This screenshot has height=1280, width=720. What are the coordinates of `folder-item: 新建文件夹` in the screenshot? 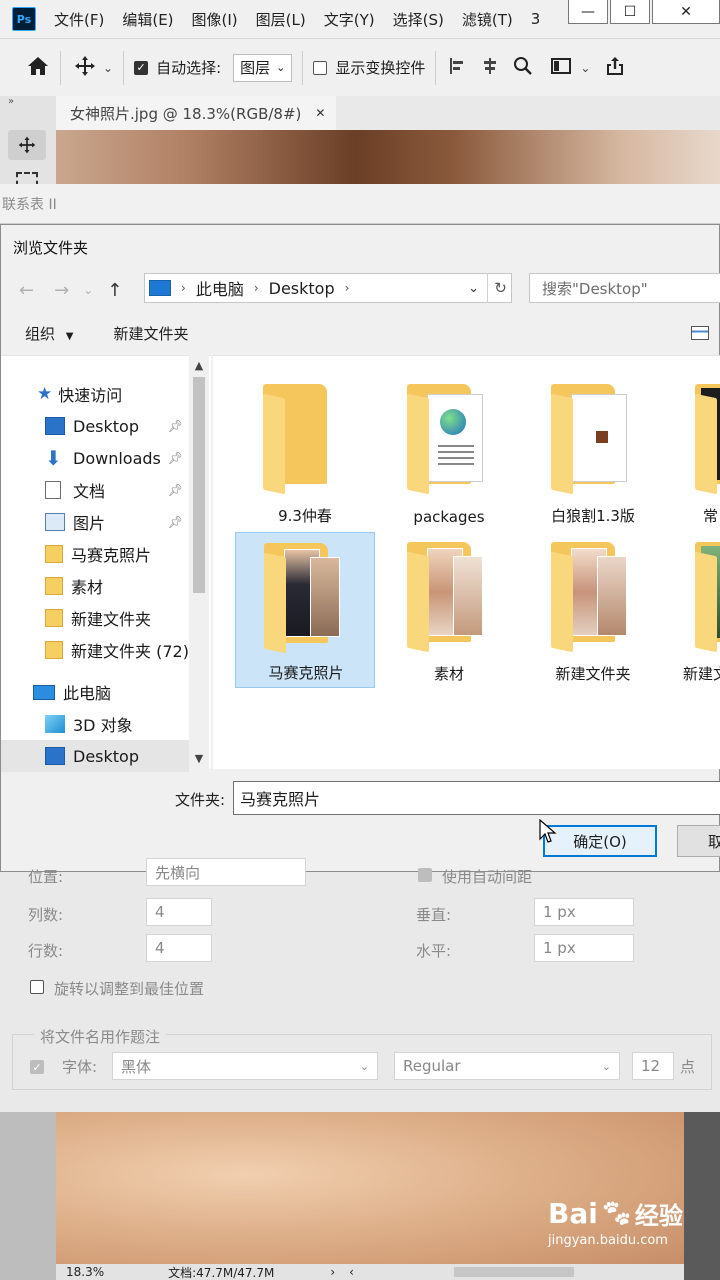 It's located at (593, 610).